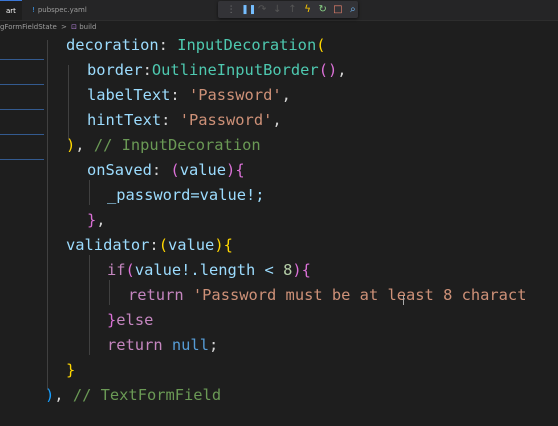 The image size is (558, 426). Describe the element at coordinates (353, 9) in the screenshot. I see `devtools-icon: ⌕` at that location.